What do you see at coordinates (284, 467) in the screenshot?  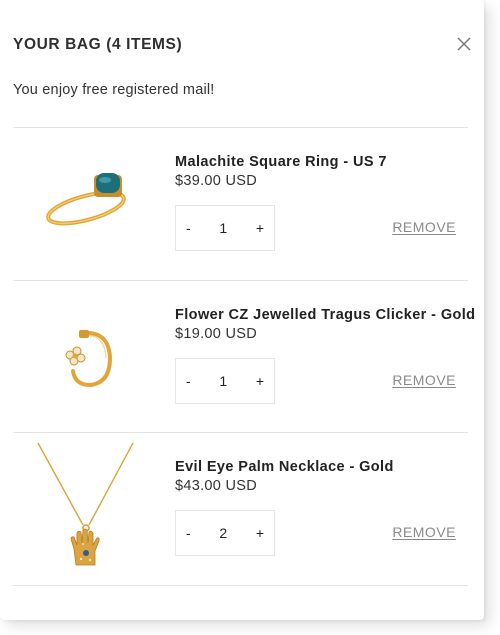 I see `item-name: Evil Eye Palm Necklace - Gold` at bounding box center [284, 467].